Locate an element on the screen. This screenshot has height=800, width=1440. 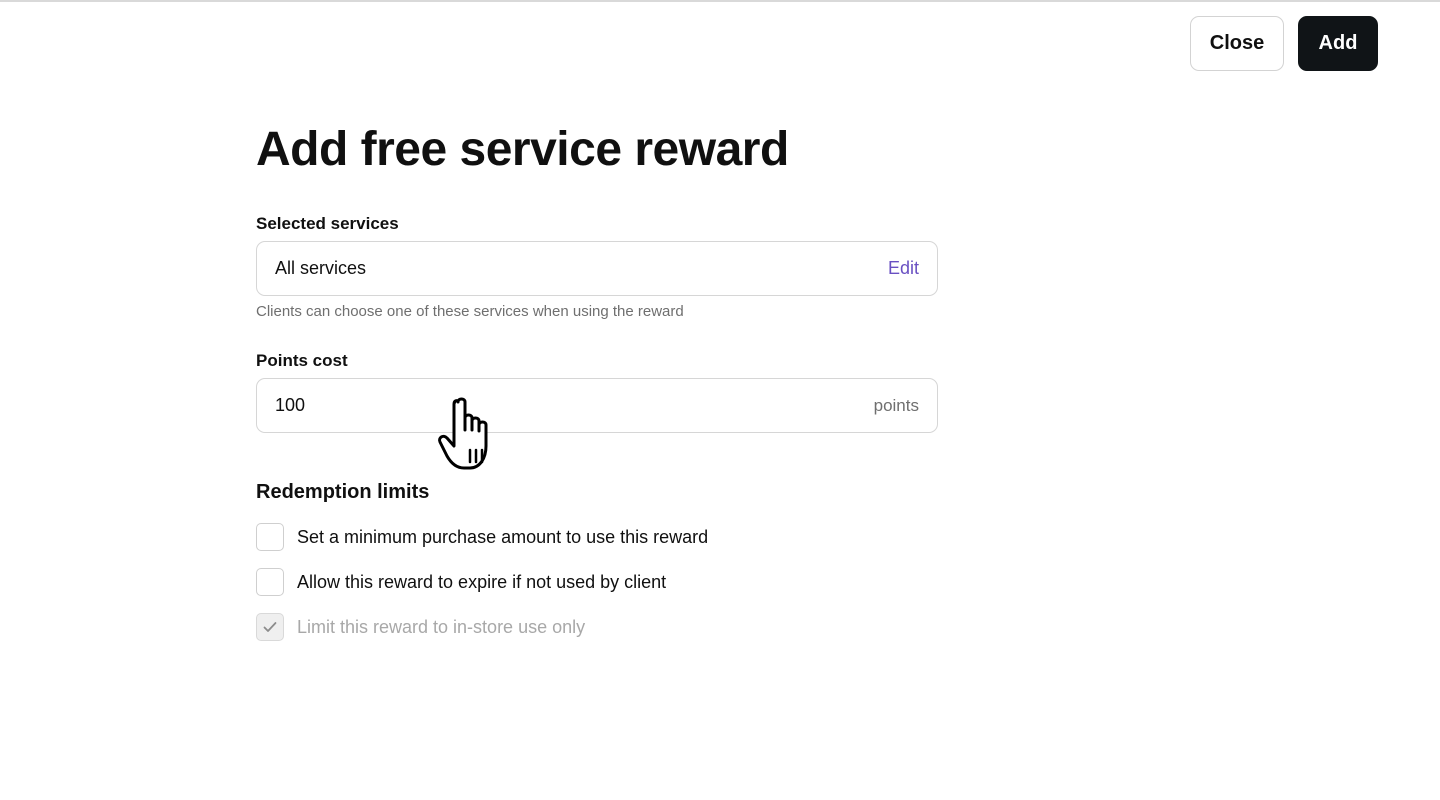
top-divider is located at coordinates (720, 1).